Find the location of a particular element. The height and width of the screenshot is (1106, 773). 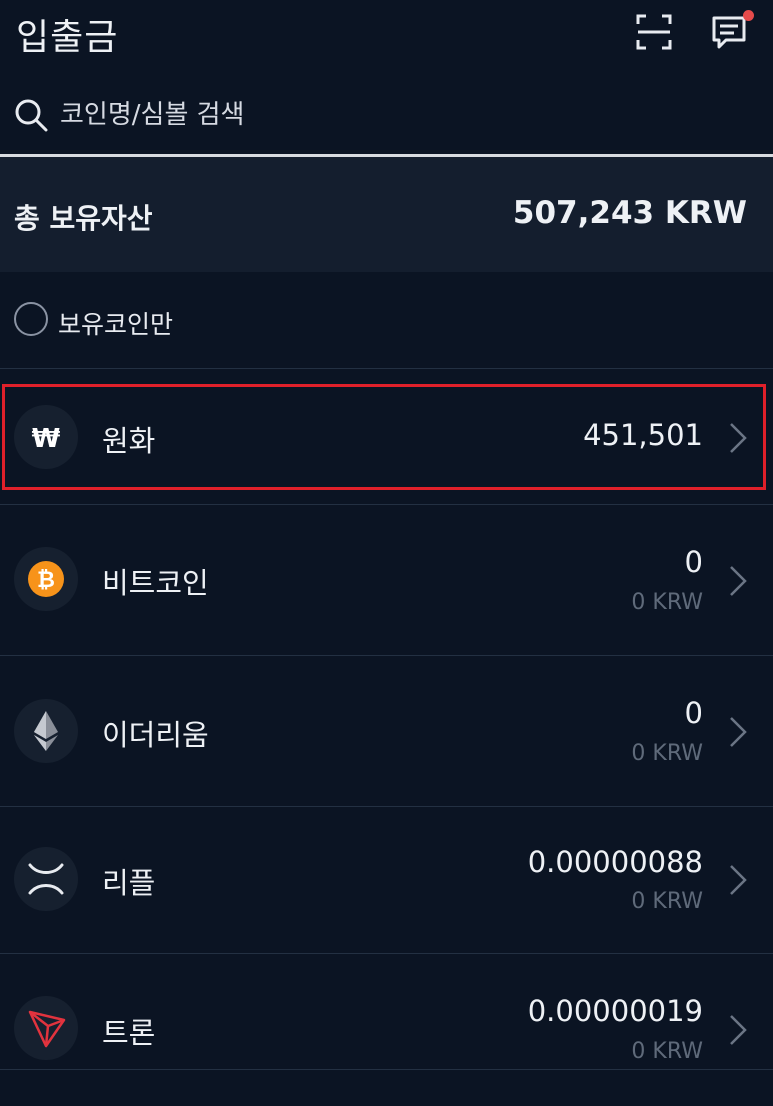

coin-row-ripple: 리플 0.00000088 0 KRW is located at coordinates (386, 880).